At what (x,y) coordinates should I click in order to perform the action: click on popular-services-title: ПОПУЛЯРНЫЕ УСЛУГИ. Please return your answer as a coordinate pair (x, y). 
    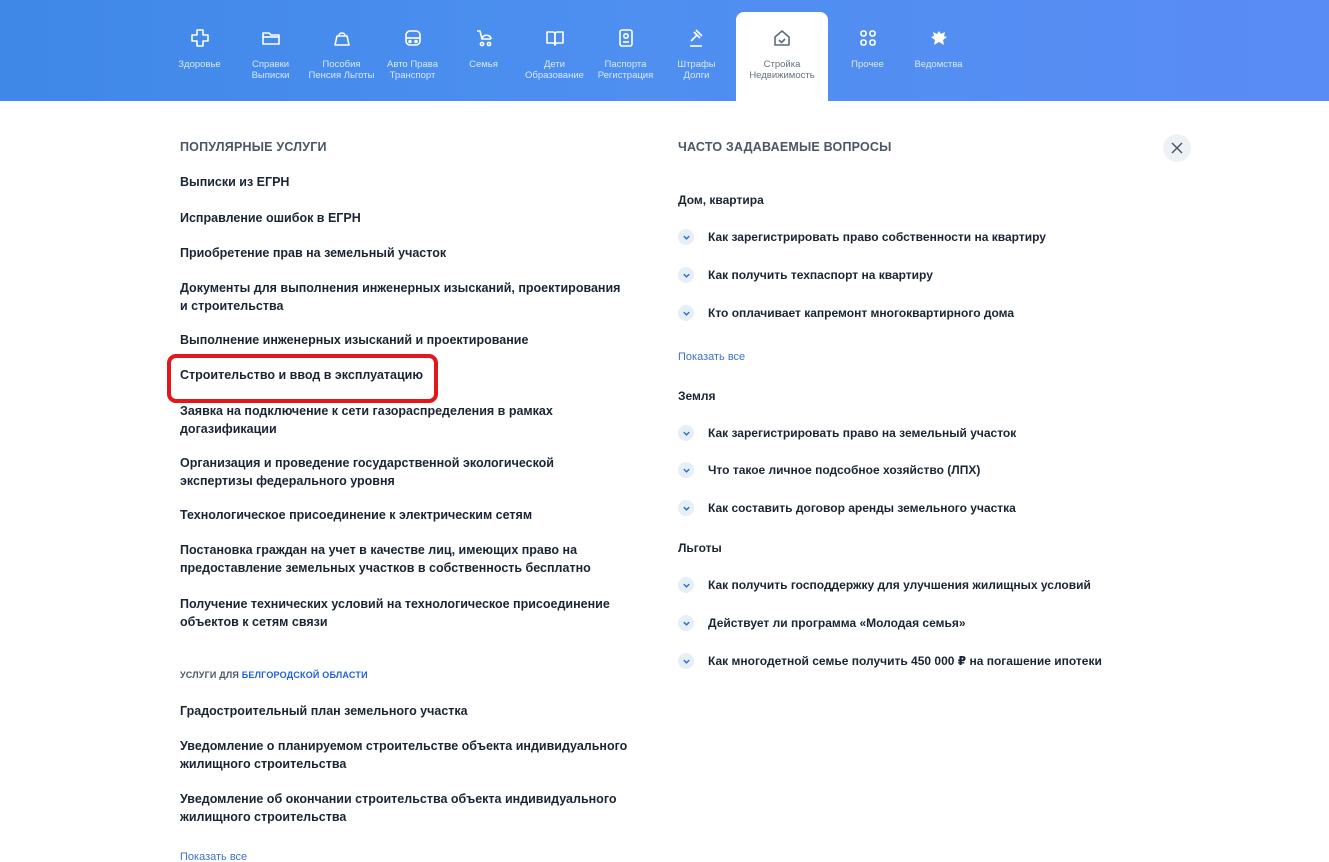
    Looking at the image, I should click on (253, 147).